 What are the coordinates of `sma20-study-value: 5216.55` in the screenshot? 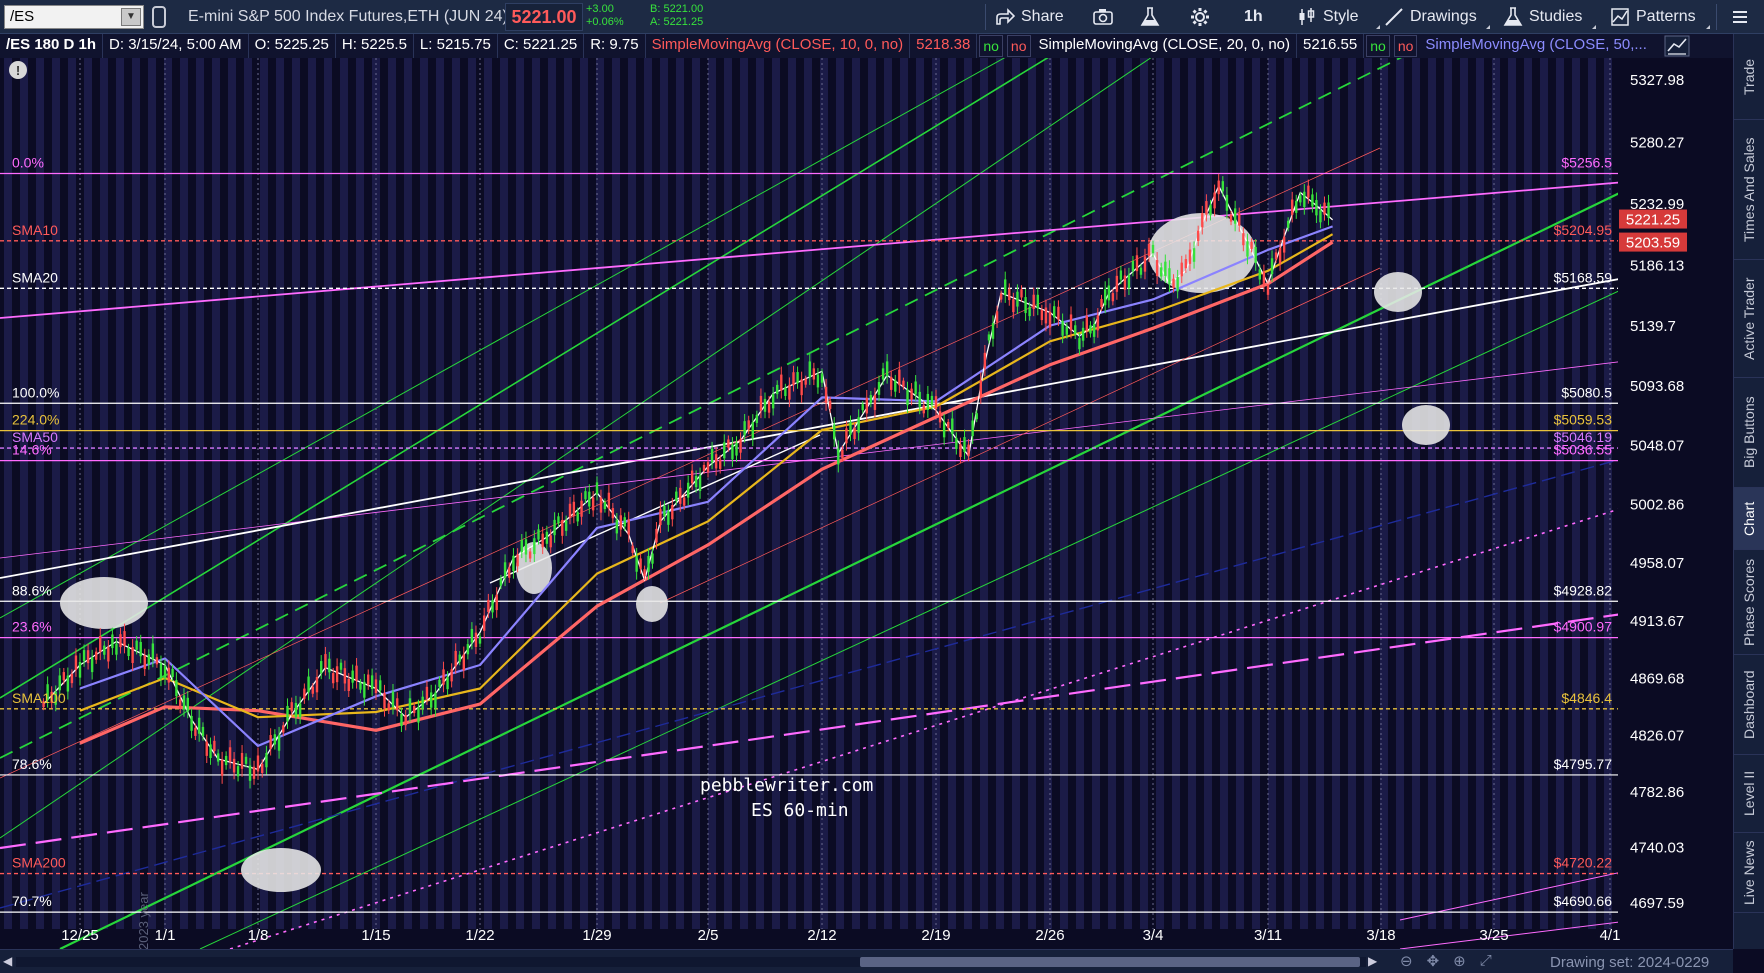 It's located at (1331, 46).